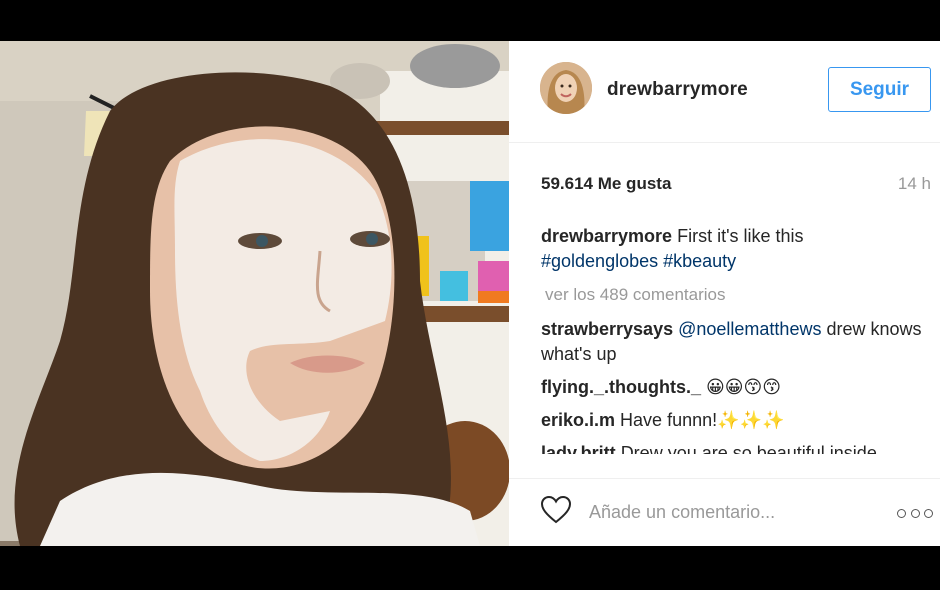  I want to click on more-options-icon, so click(915, 513).